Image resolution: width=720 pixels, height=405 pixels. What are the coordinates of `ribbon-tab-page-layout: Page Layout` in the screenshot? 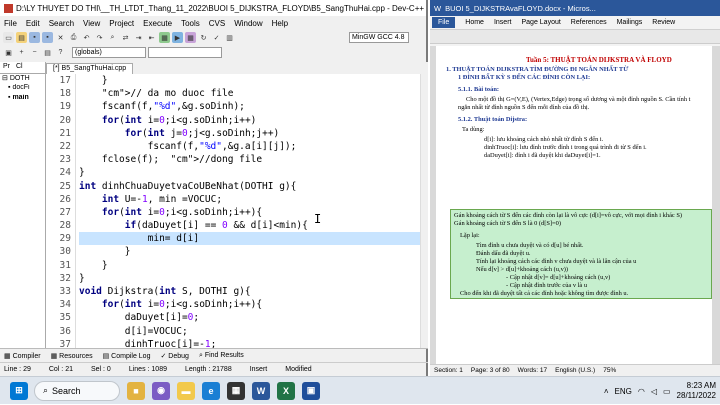 It's located at (540, 22).